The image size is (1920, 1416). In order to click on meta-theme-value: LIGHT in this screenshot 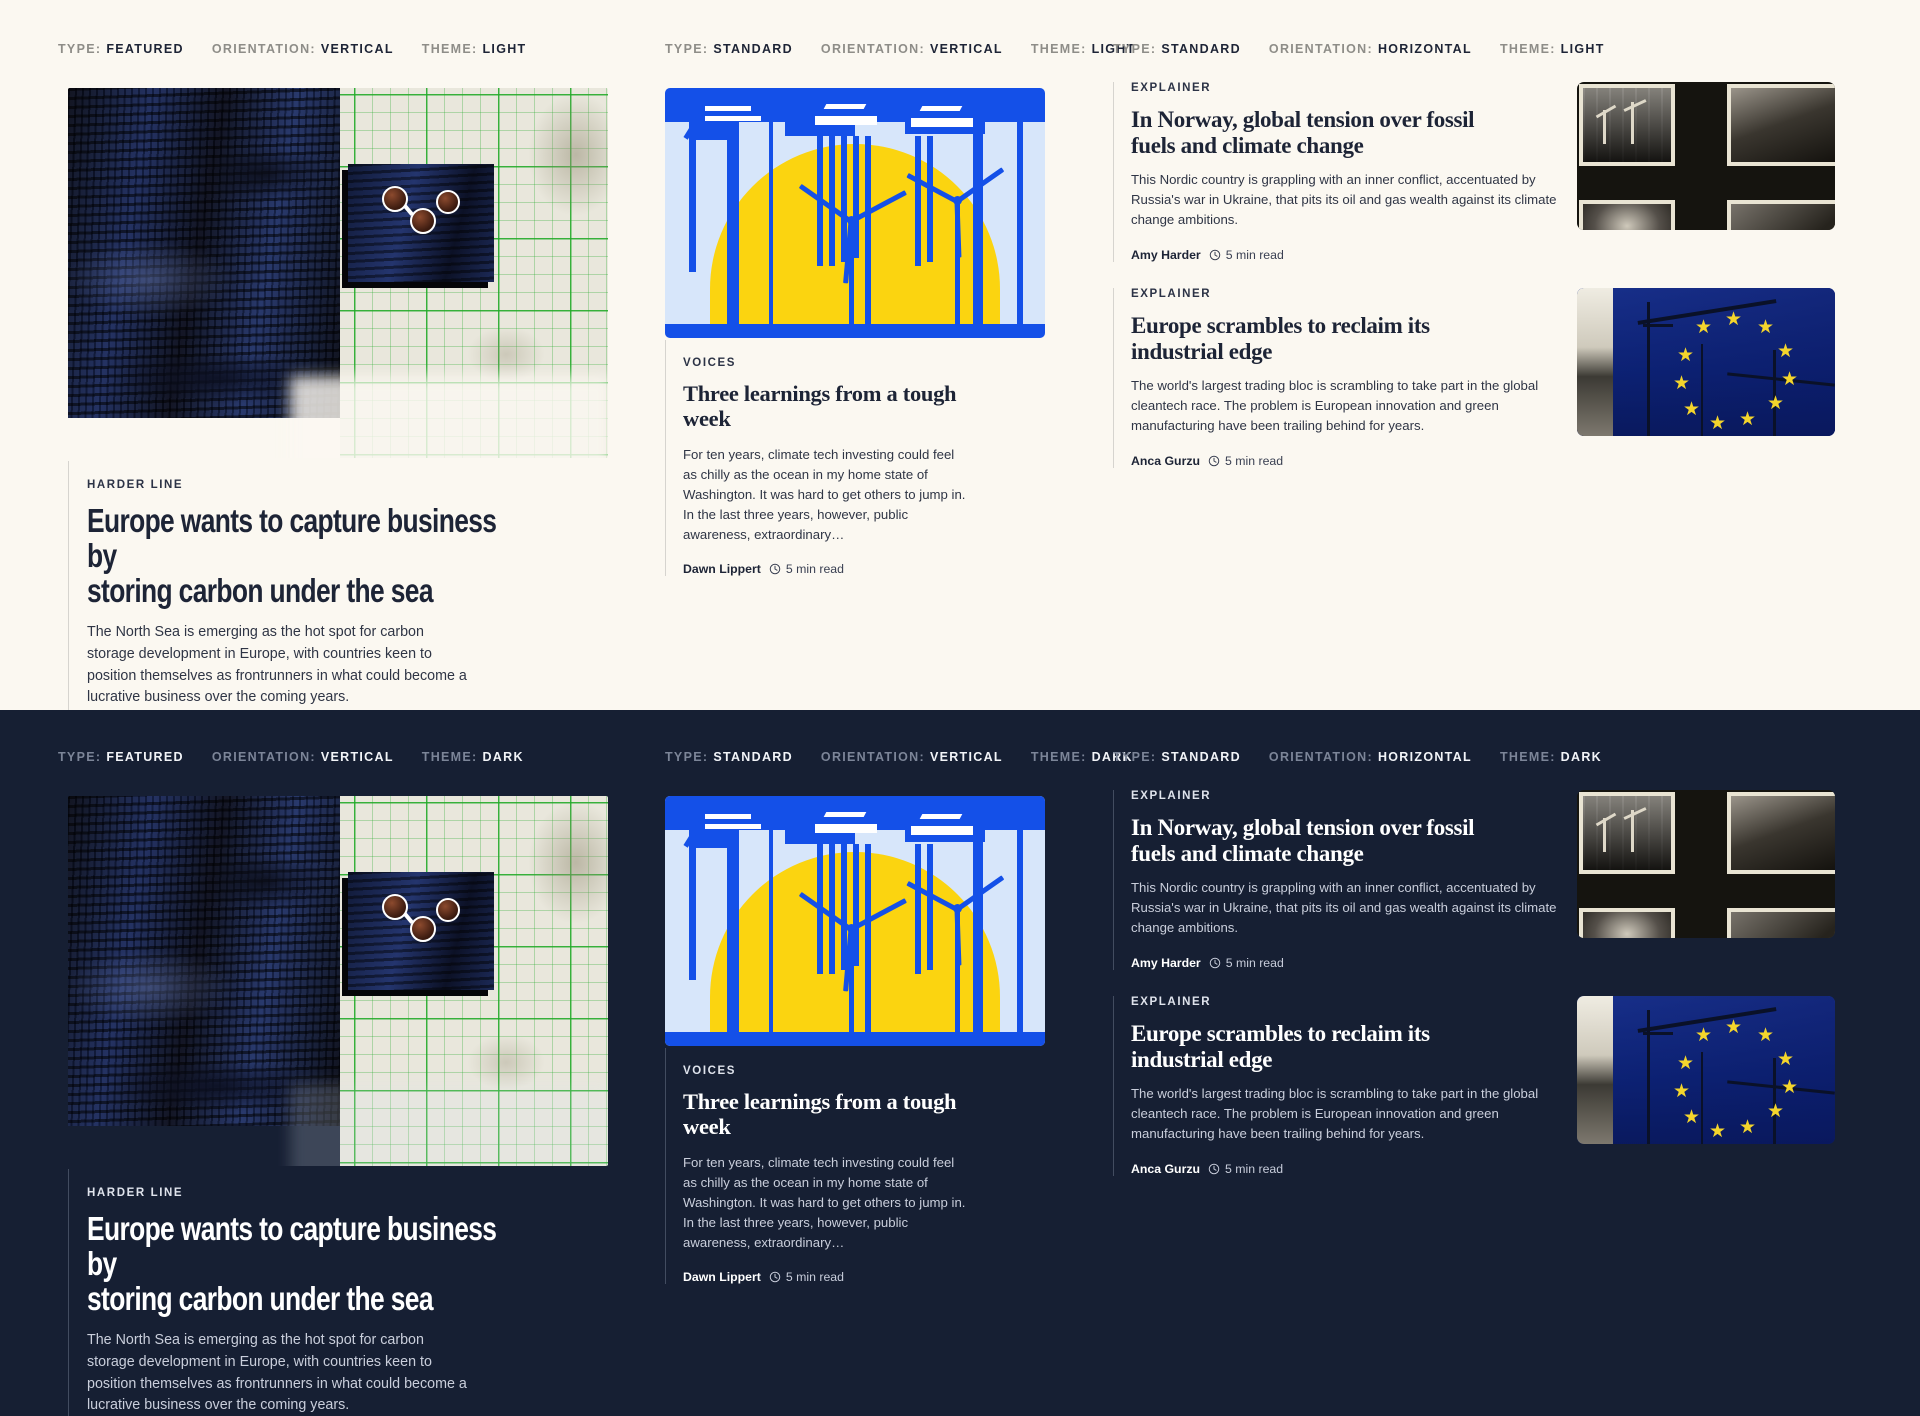, I will do `click(504, 49)`.